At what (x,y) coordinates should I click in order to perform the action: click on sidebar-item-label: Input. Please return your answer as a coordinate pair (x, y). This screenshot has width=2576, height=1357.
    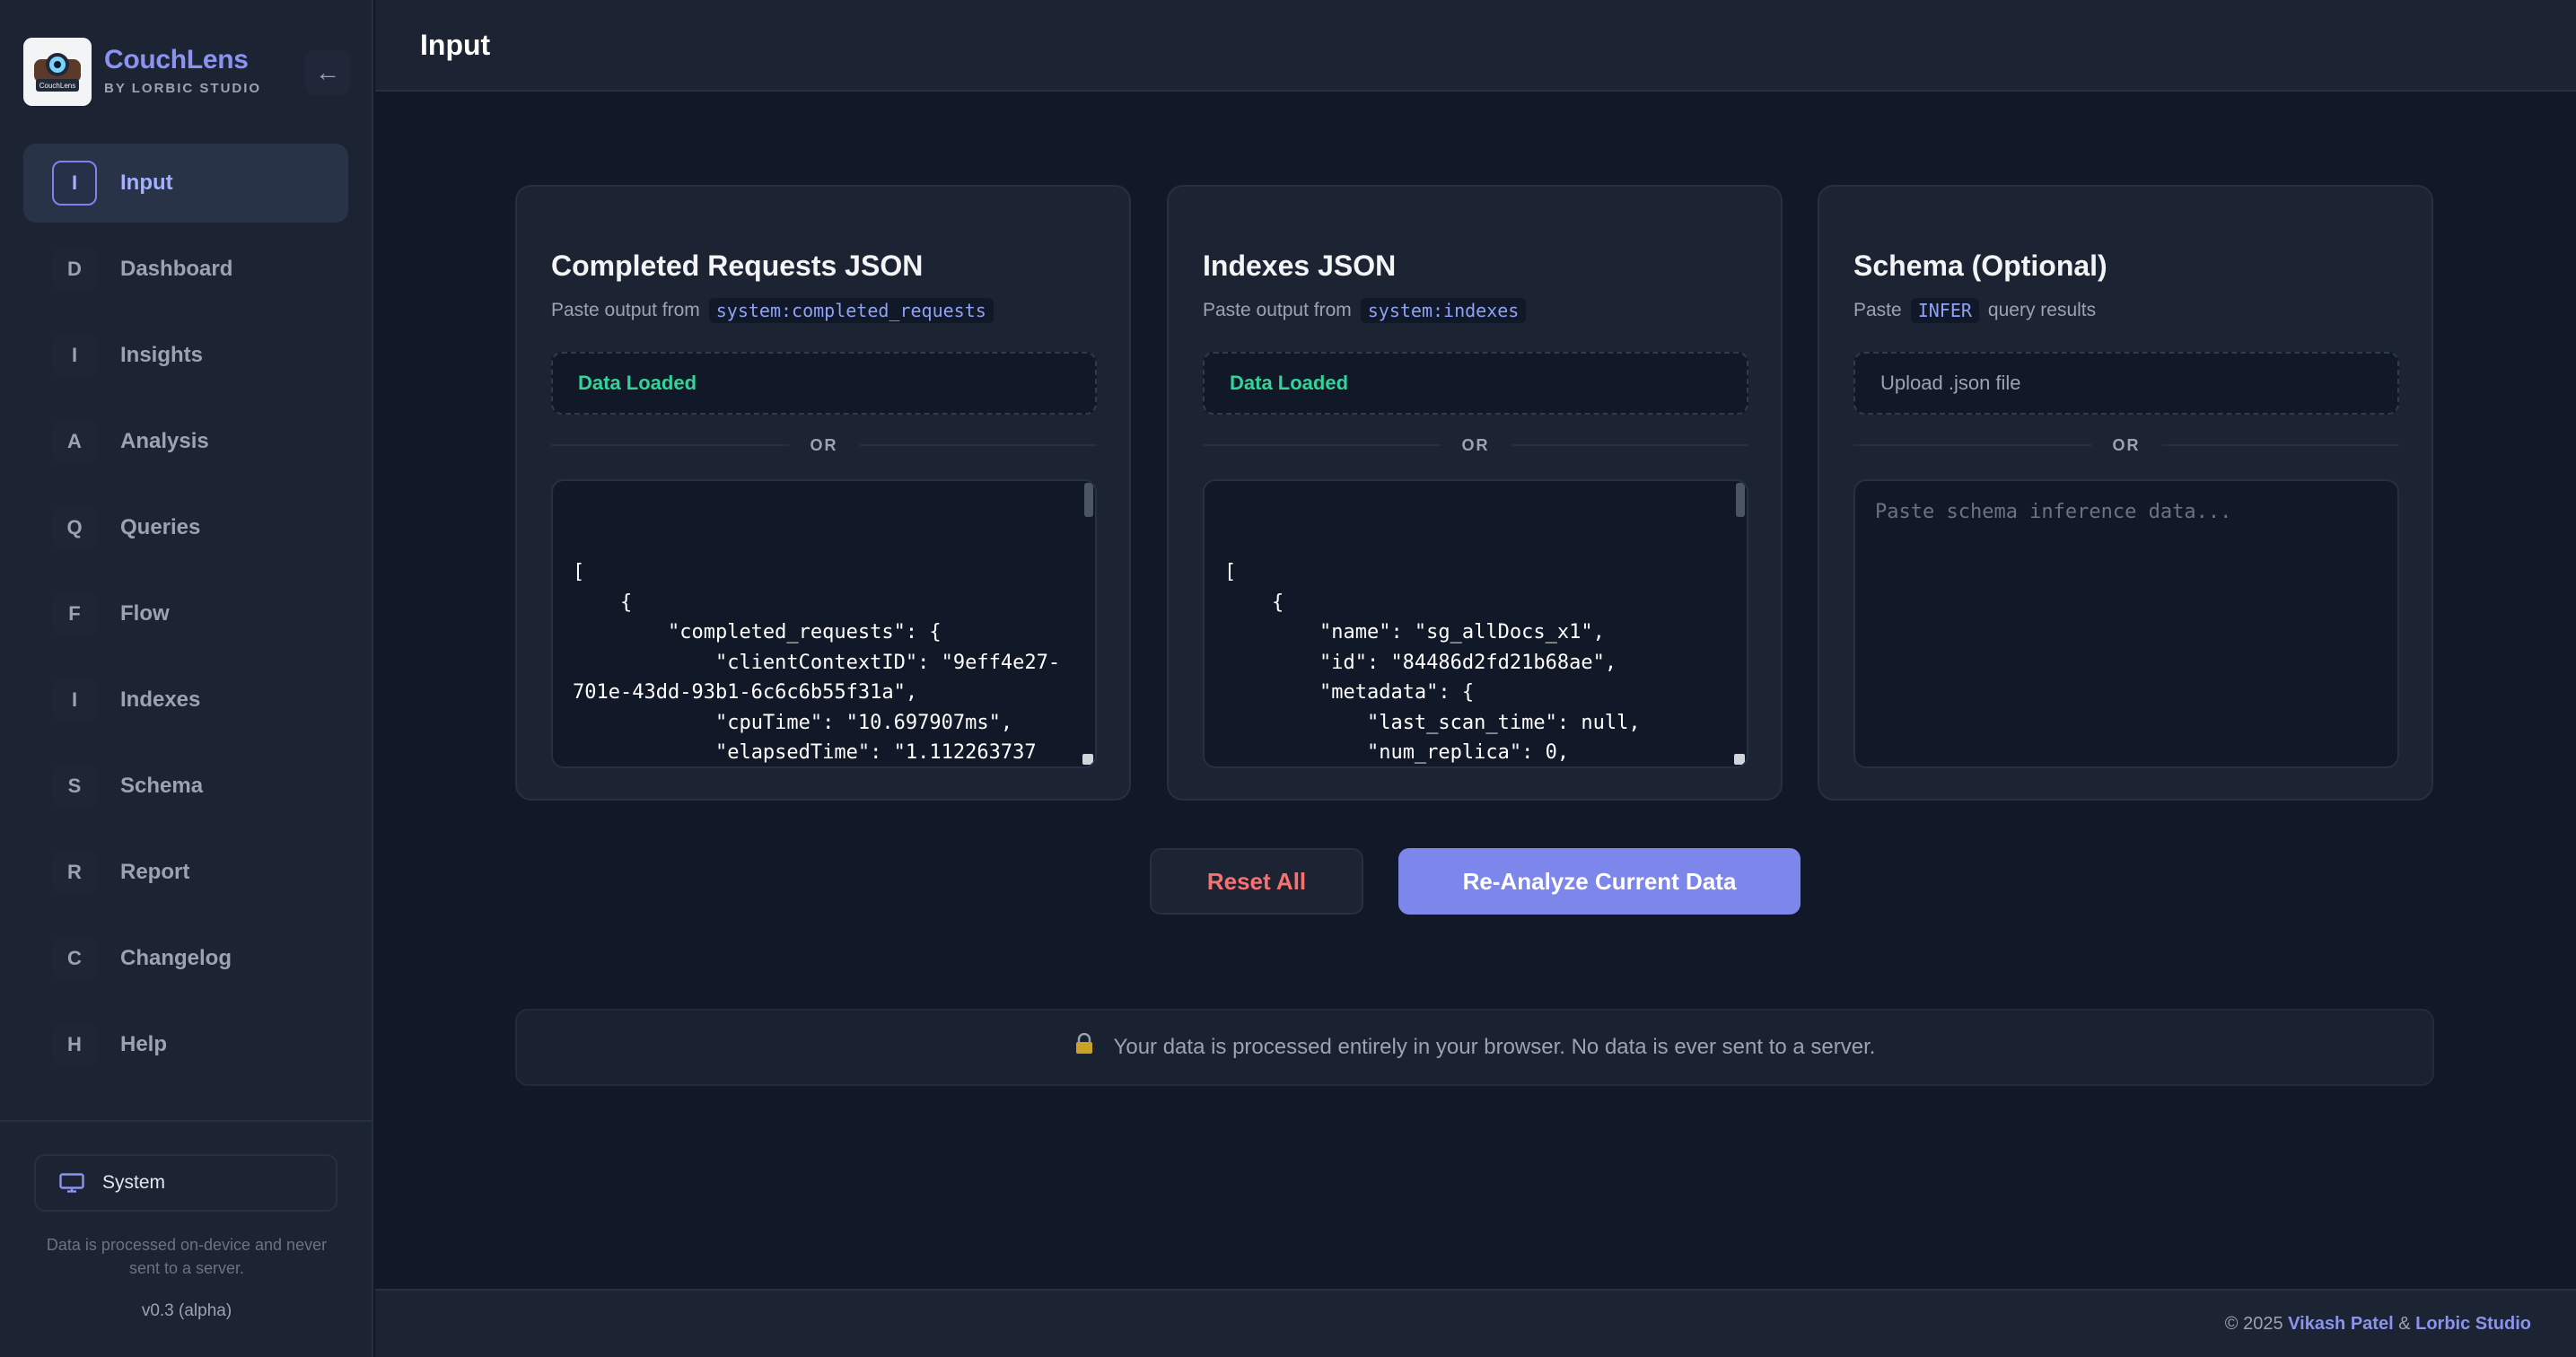
    Looking at the image, I should click on (146, 183).